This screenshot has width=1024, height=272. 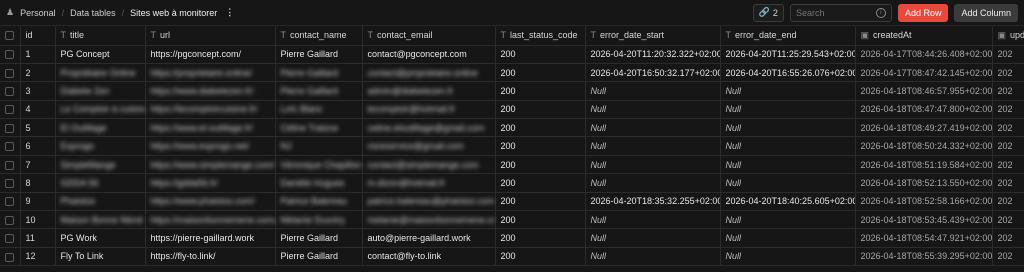 What do you see at coordinates (924, 91) in the screenshot?
I see `cell-createdAt: 2026-04-18T08:46:57.955+02:00` at bounding box center [924, 91].